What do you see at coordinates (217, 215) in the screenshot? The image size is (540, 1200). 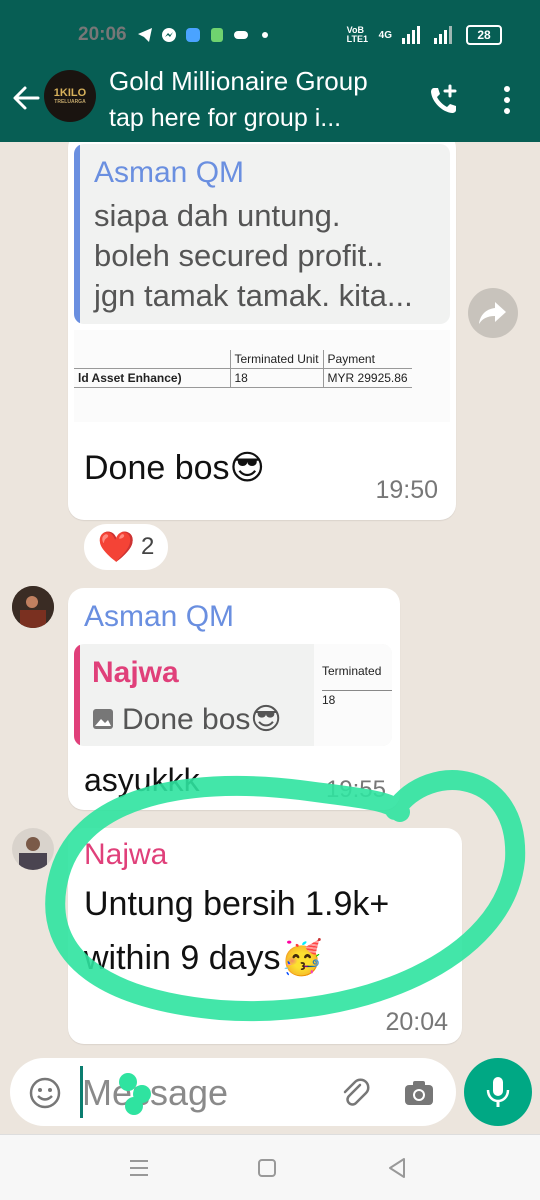 I see `quote-line-1: siapa dah untung.` at bounding box center [217, 215].